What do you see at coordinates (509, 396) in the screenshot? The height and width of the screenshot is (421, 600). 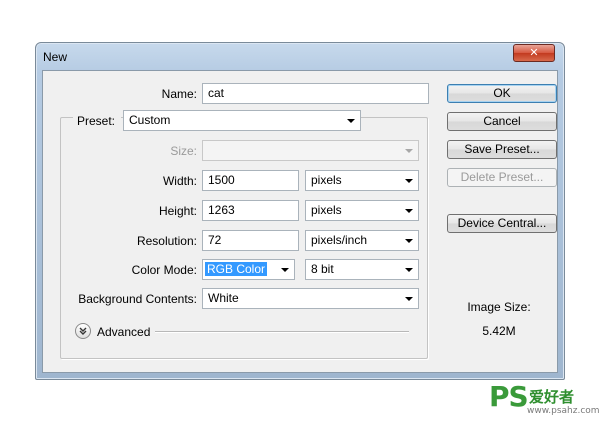 I see `watermark-logo: PS` at bounding box center [509, 396].